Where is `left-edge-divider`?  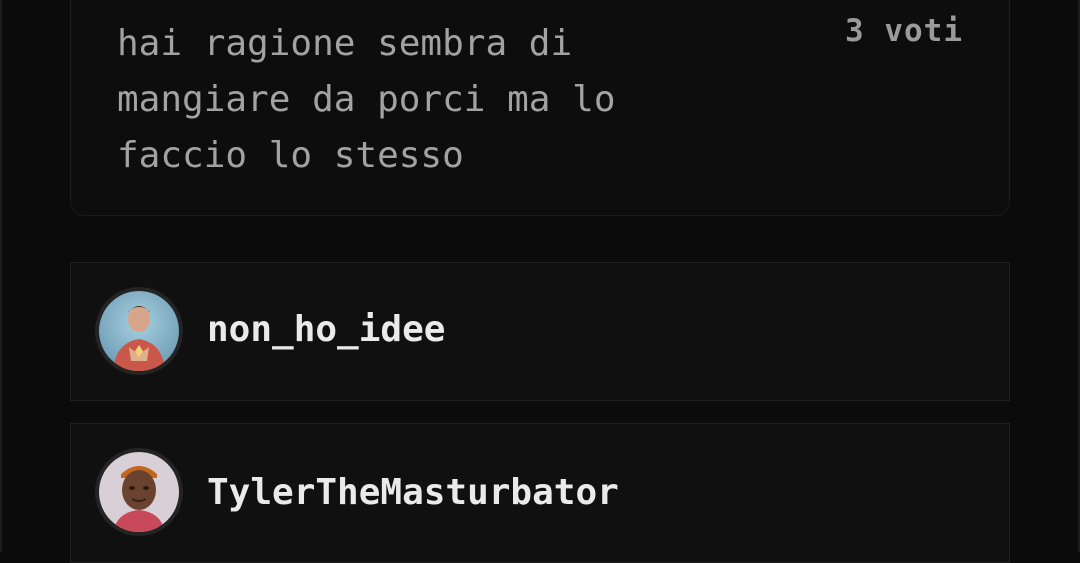 left-edge-divider is located at coordinates (1, 276).